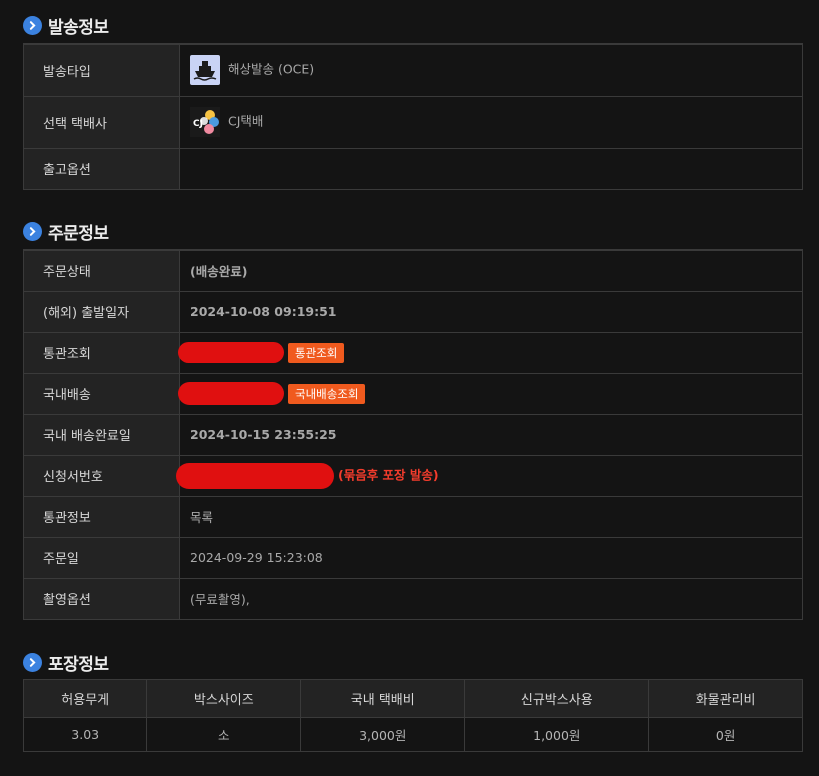 The image size is (819, 776). Describe the element at coordinates (383, 698) in the screenshot. I see `domestic-fee-header: 국내 택배비` at that location.